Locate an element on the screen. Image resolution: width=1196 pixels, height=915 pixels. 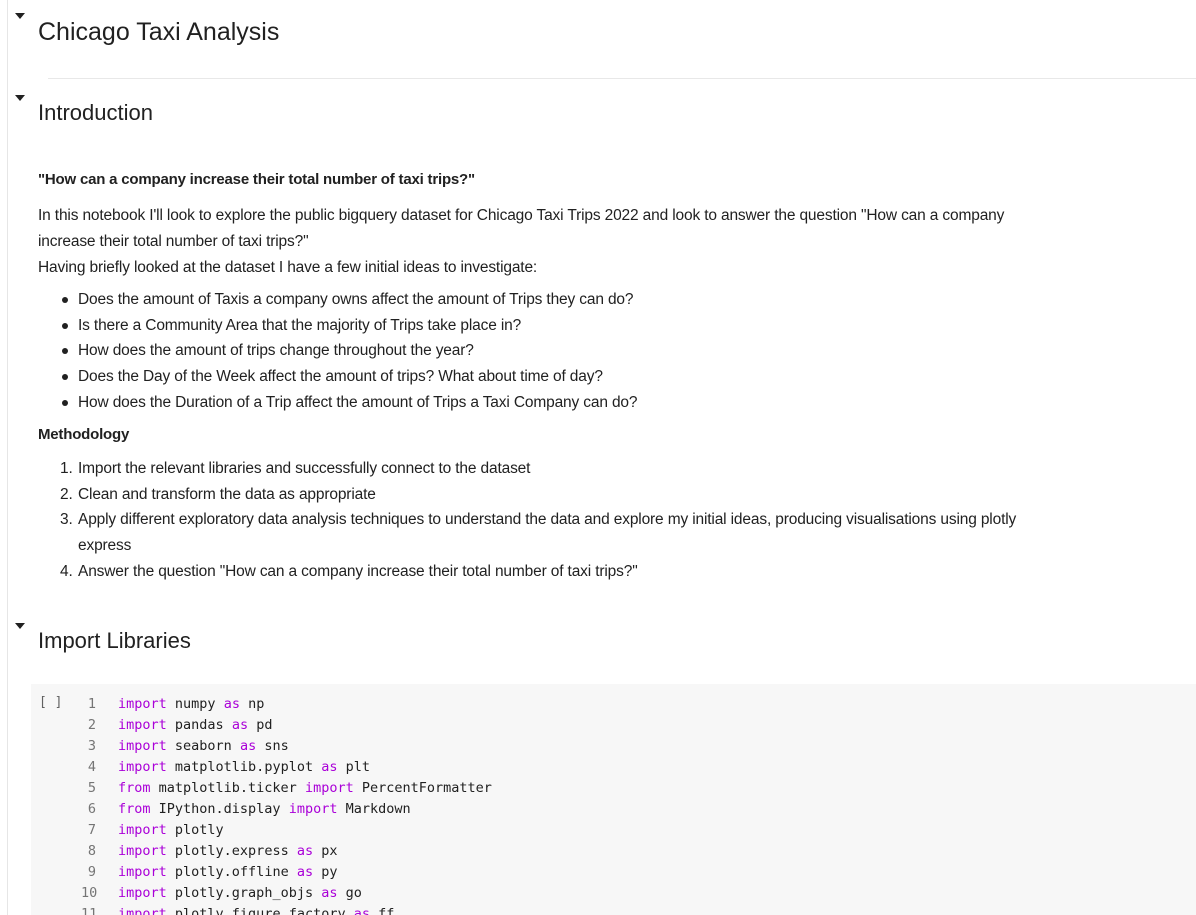
code-line: 2 import pandas as pd is located at coordinates (286, 725).